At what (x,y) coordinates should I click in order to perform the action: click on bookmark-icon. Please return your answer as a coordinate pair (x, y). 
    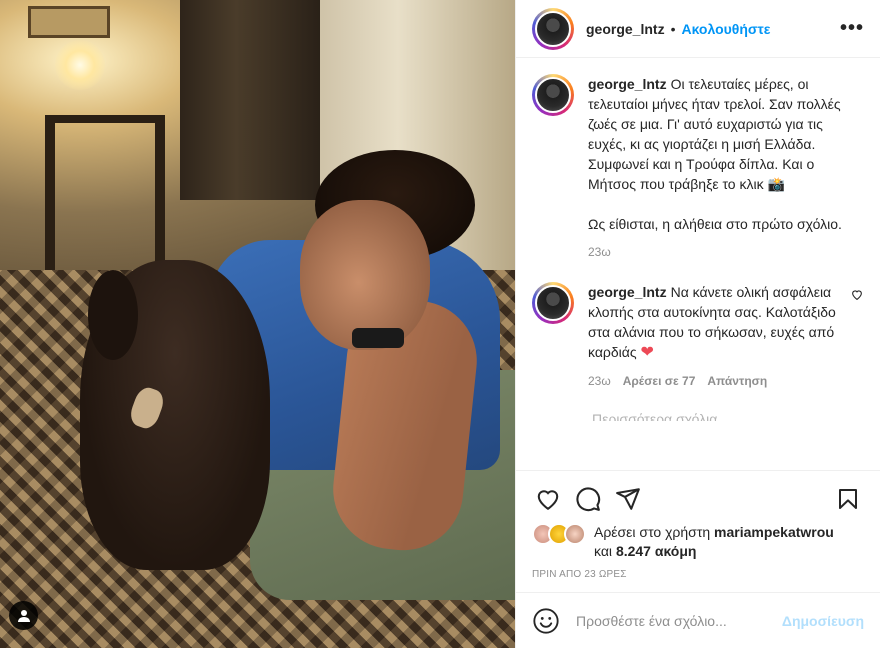
    Looking at the image, I should click on (848, 499).